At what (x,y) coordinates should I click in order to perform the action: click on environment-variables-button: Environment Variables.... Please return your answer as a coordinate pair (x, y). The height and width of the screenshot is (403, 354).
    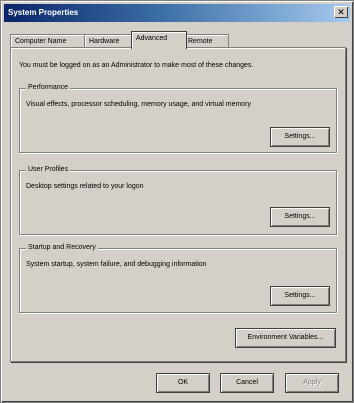
    Looking at the image, I should click on (285, 338).